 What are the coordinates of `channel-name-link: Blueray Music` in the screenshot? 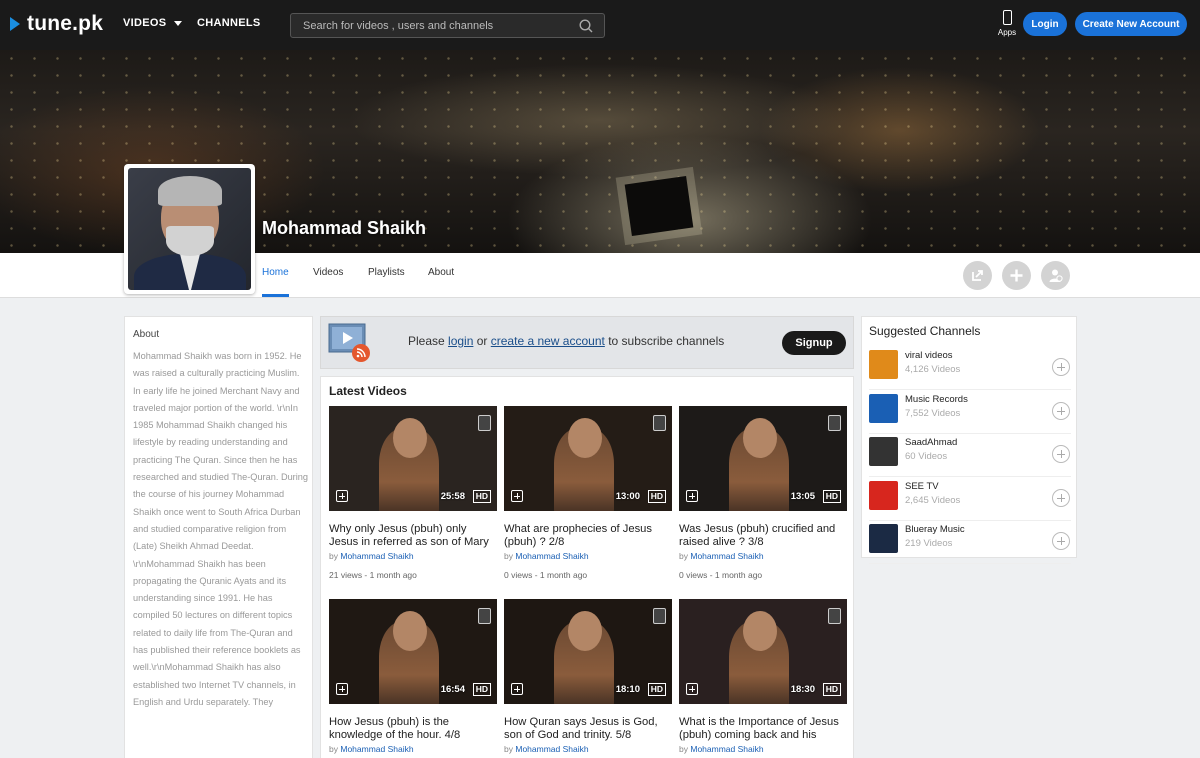 It's located at (935, 529).